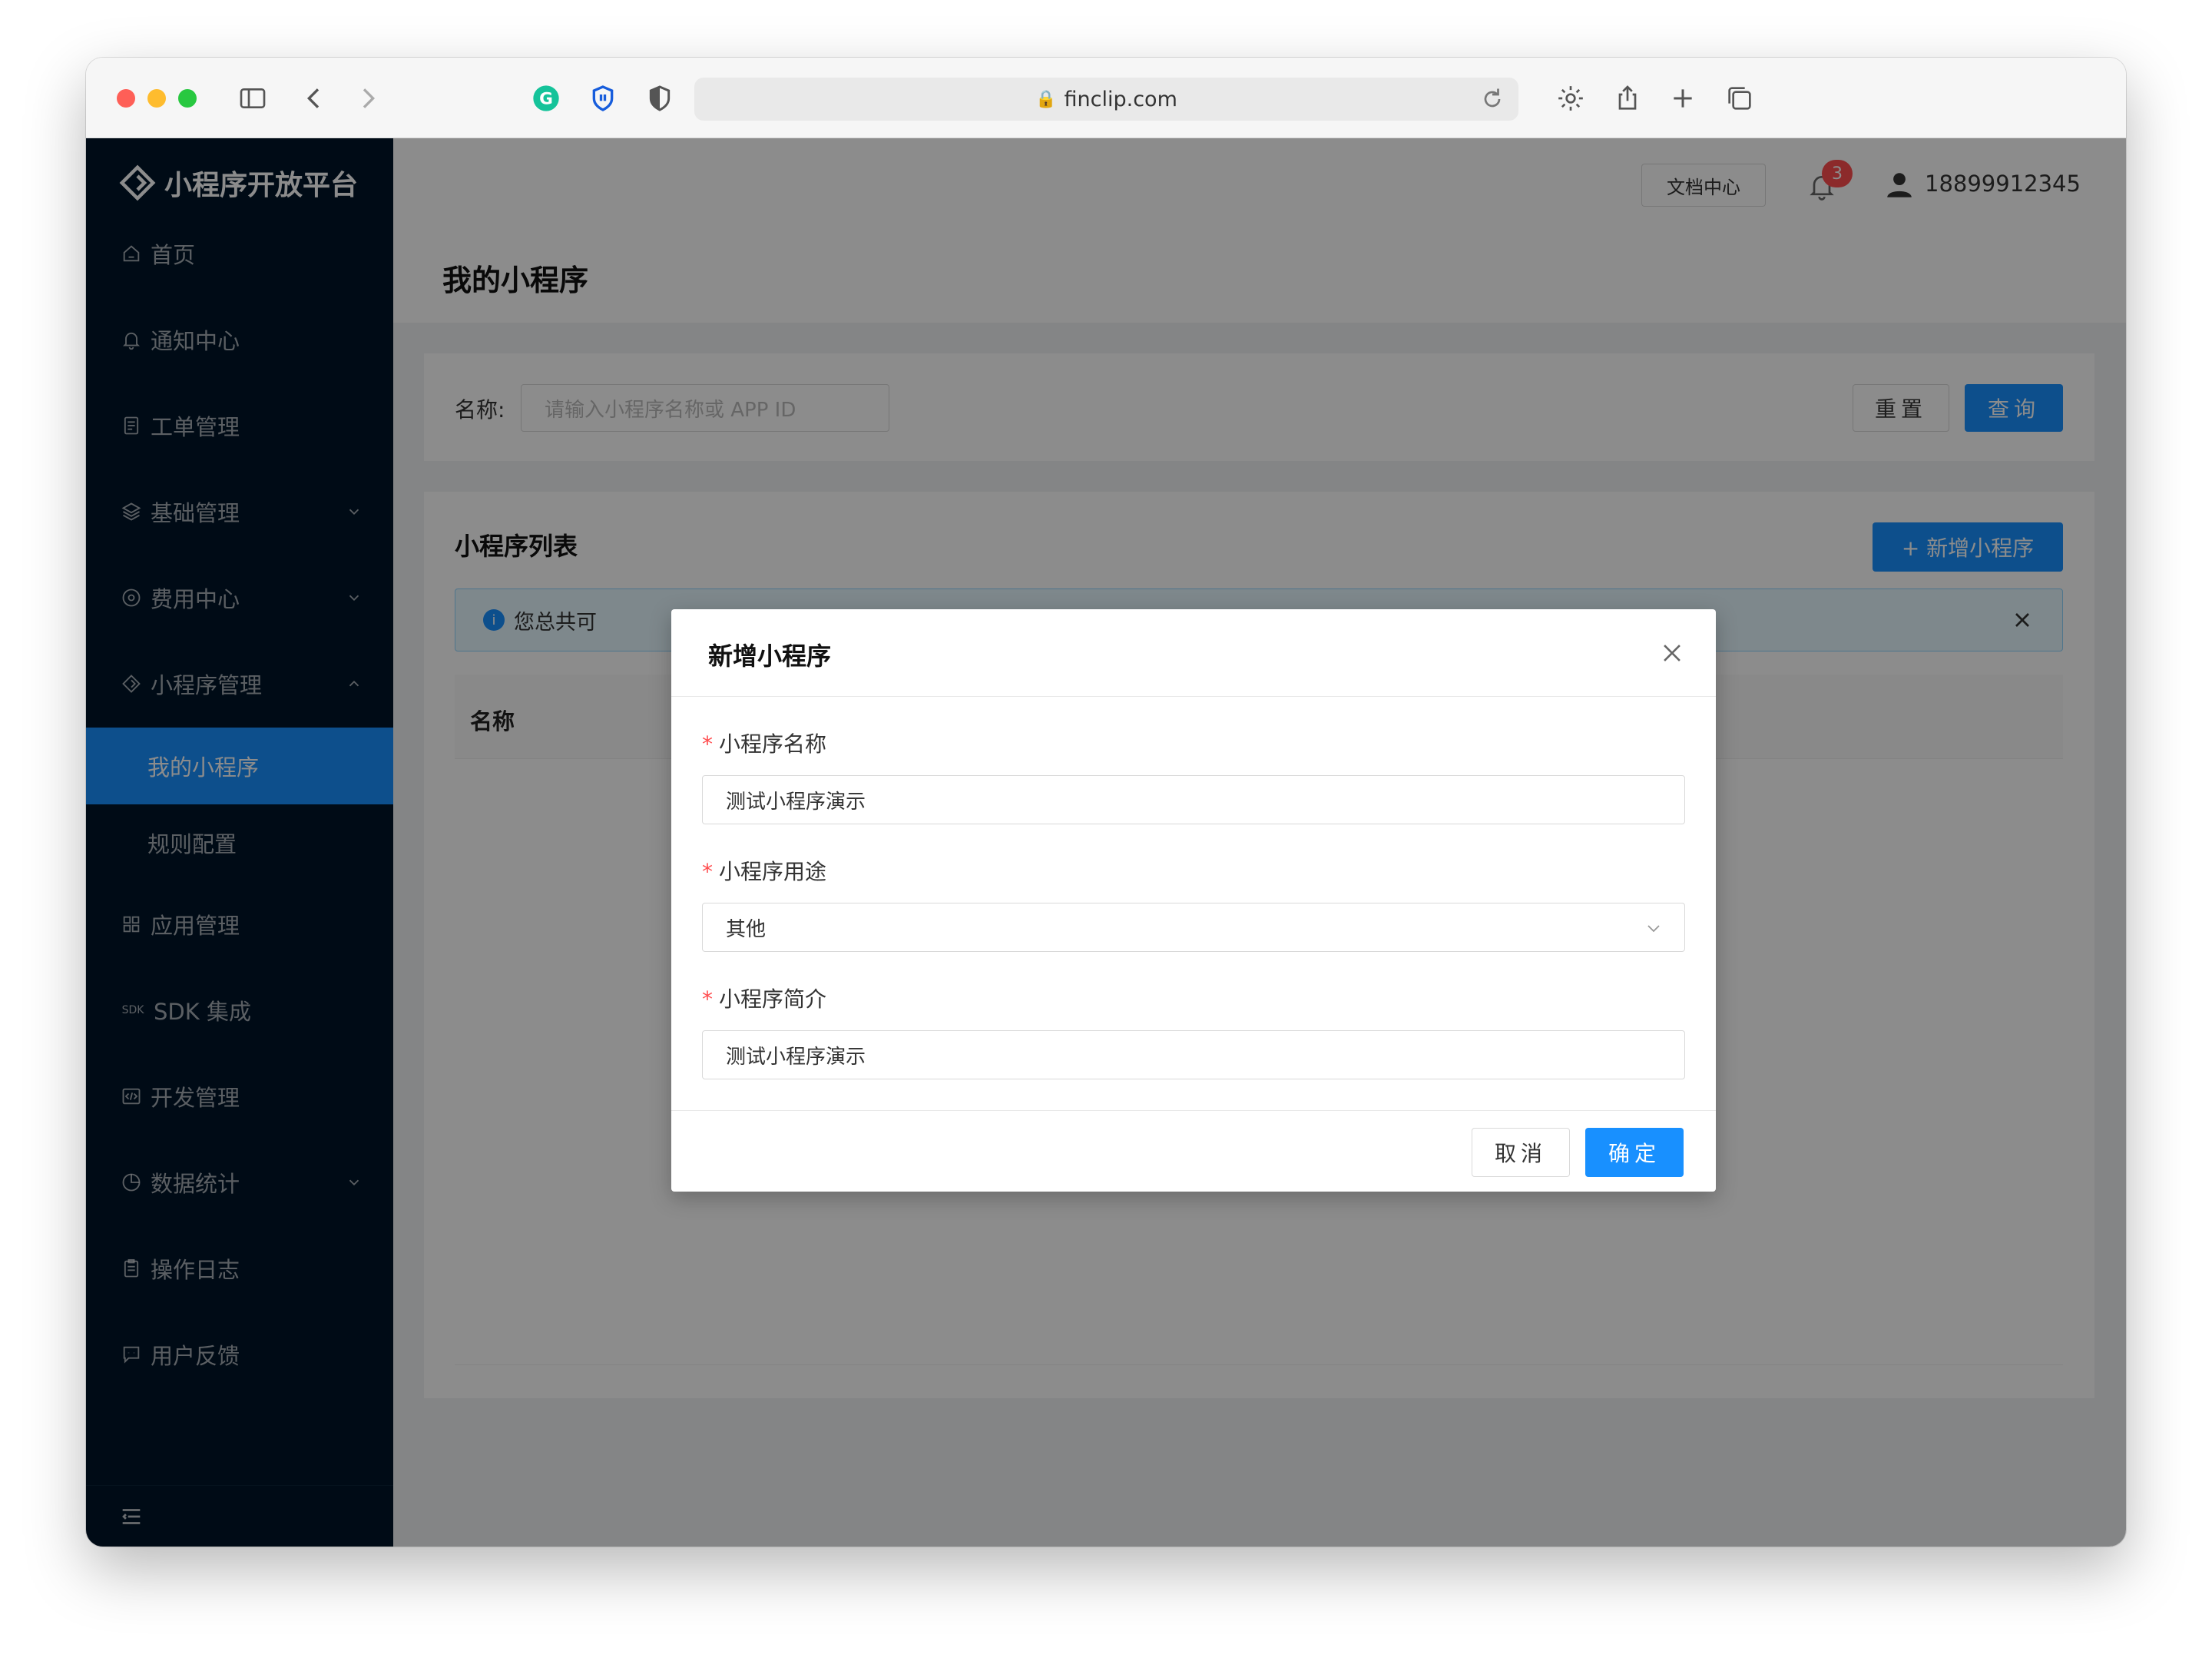 The width and height of the screenshot is (2212, 1661). What do you see at coordinates (157, 98) in the screenshot?
I see `minimize-window-button` at bounding box center [157, 98].